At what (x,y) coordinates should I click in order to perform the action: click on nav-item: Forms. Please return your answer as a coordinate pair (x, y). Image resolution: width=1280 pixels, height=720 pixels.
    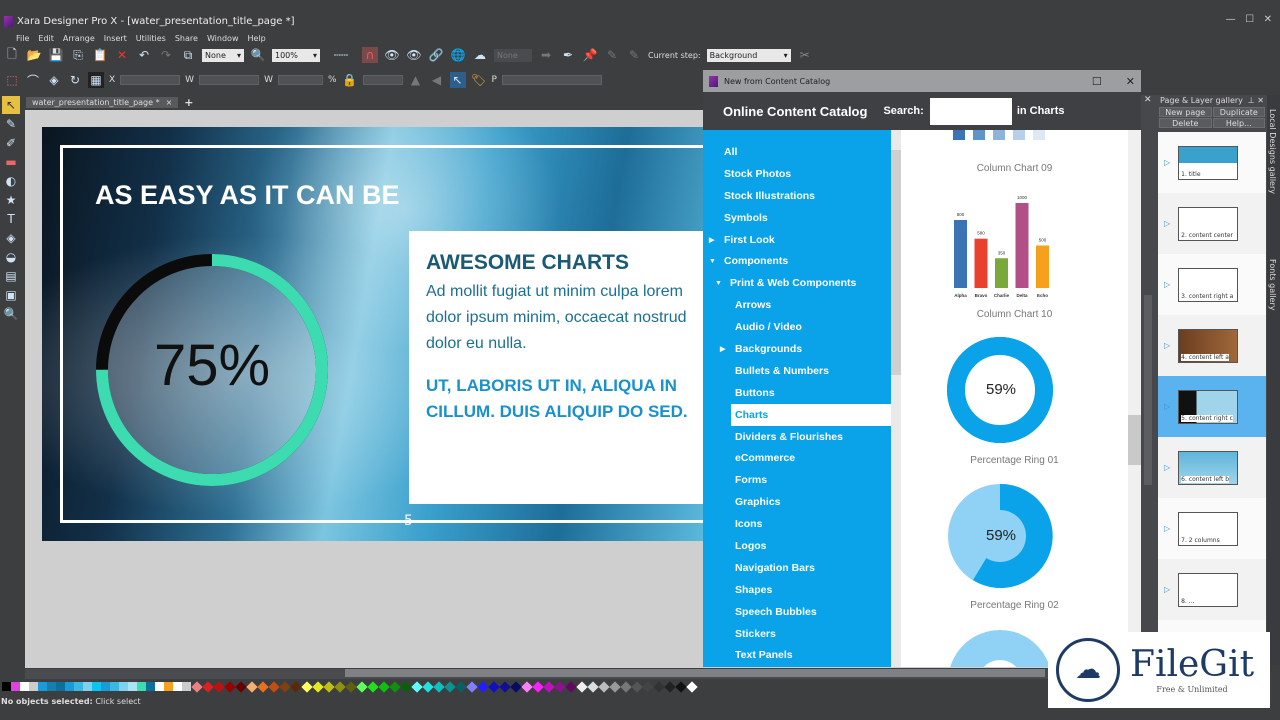
    Looking at the image, I should click on (797, 480).